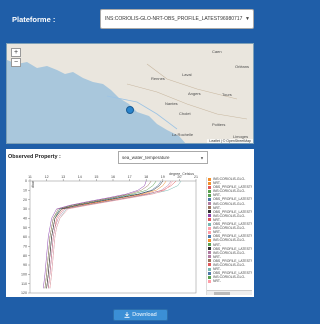  Describe the element at coordinates (24, 293) in the screenshot. I see `y-tick-label: 120` at that location.